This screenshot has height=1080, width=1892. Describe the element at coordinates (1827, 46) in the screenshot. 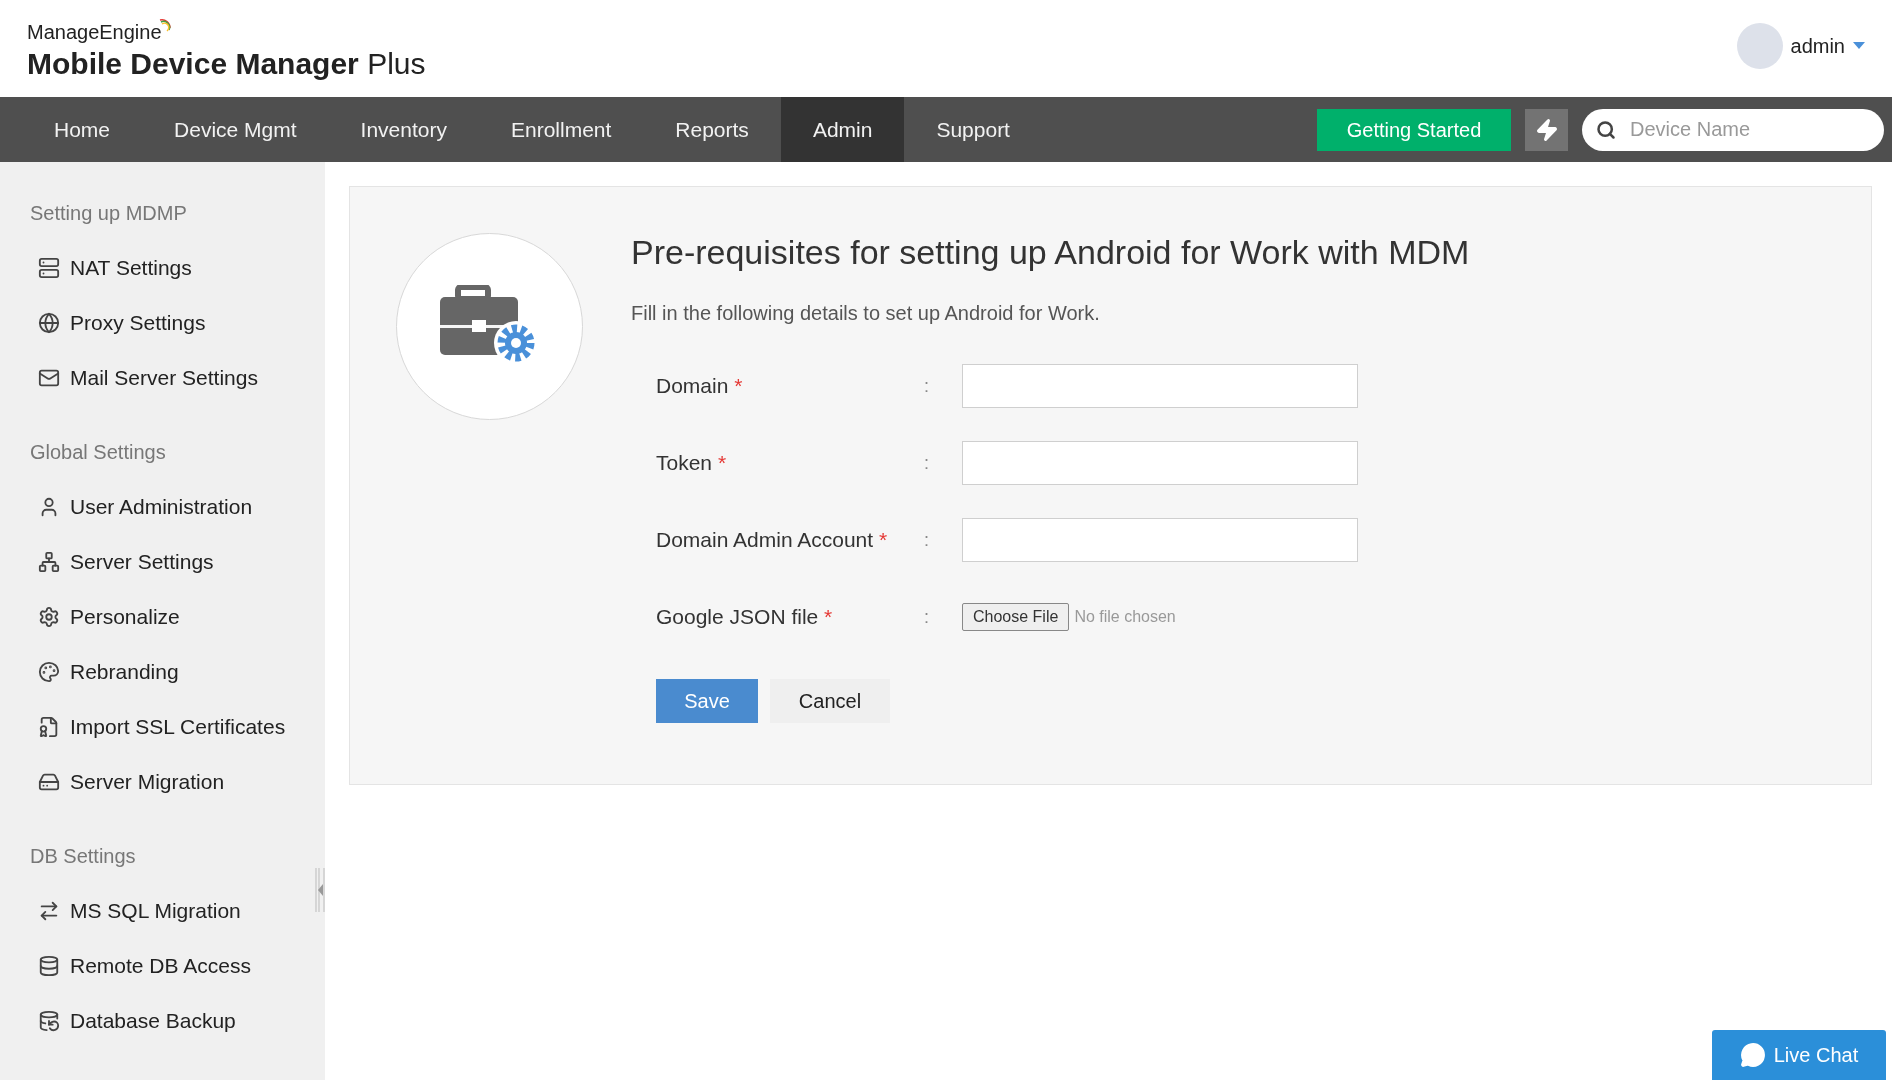

I see `user-menu: admin` at that location.